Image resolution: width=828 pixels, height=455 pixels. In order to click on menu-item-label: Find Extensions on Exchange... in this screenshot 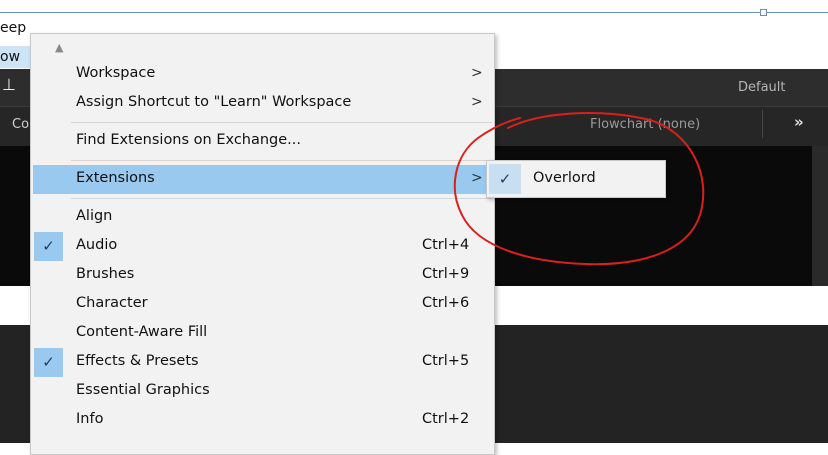, I will do `click(189, 140)`.